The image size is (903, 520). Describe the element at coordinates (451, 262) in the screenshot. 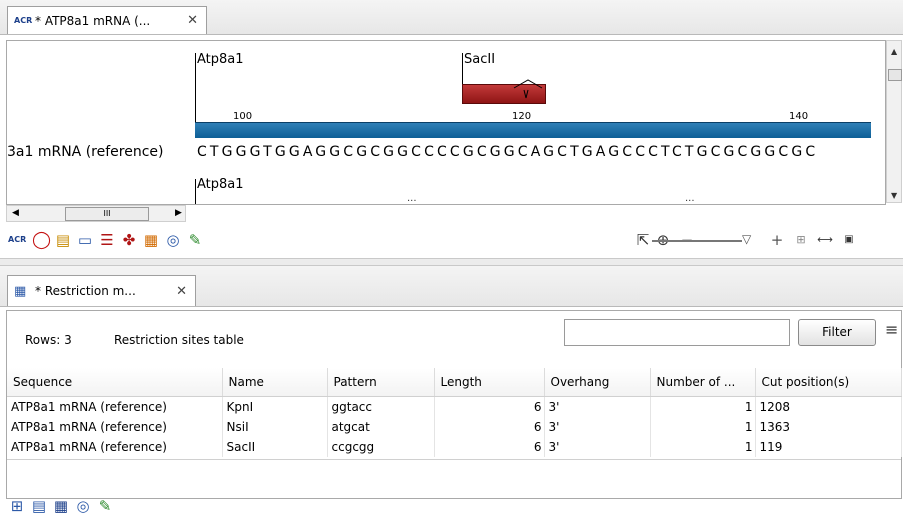

I see `view-splitter` at that location.